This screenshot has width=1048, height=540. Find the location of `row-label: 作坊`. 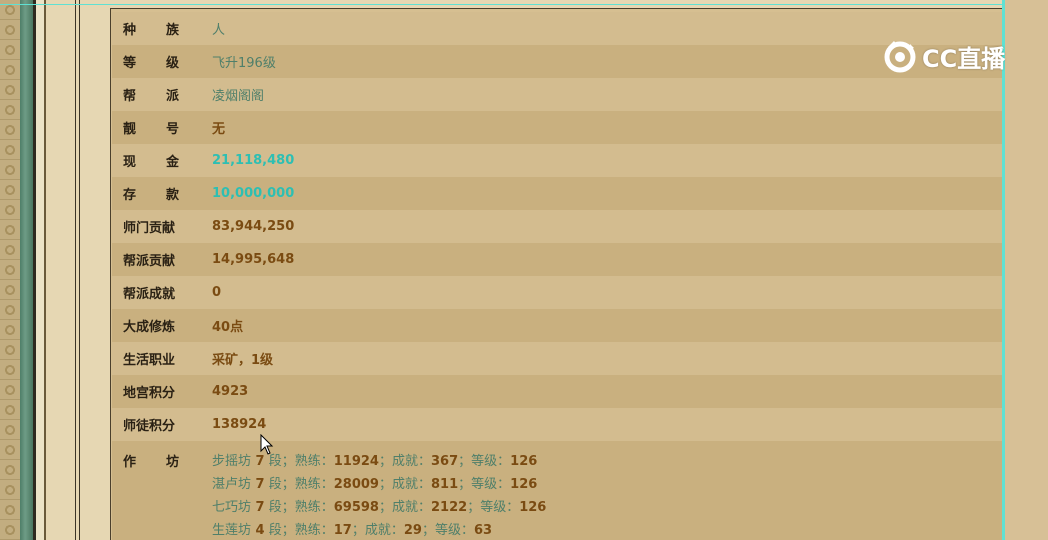

row-label: 作坊 is located at coordinates (162, 455).